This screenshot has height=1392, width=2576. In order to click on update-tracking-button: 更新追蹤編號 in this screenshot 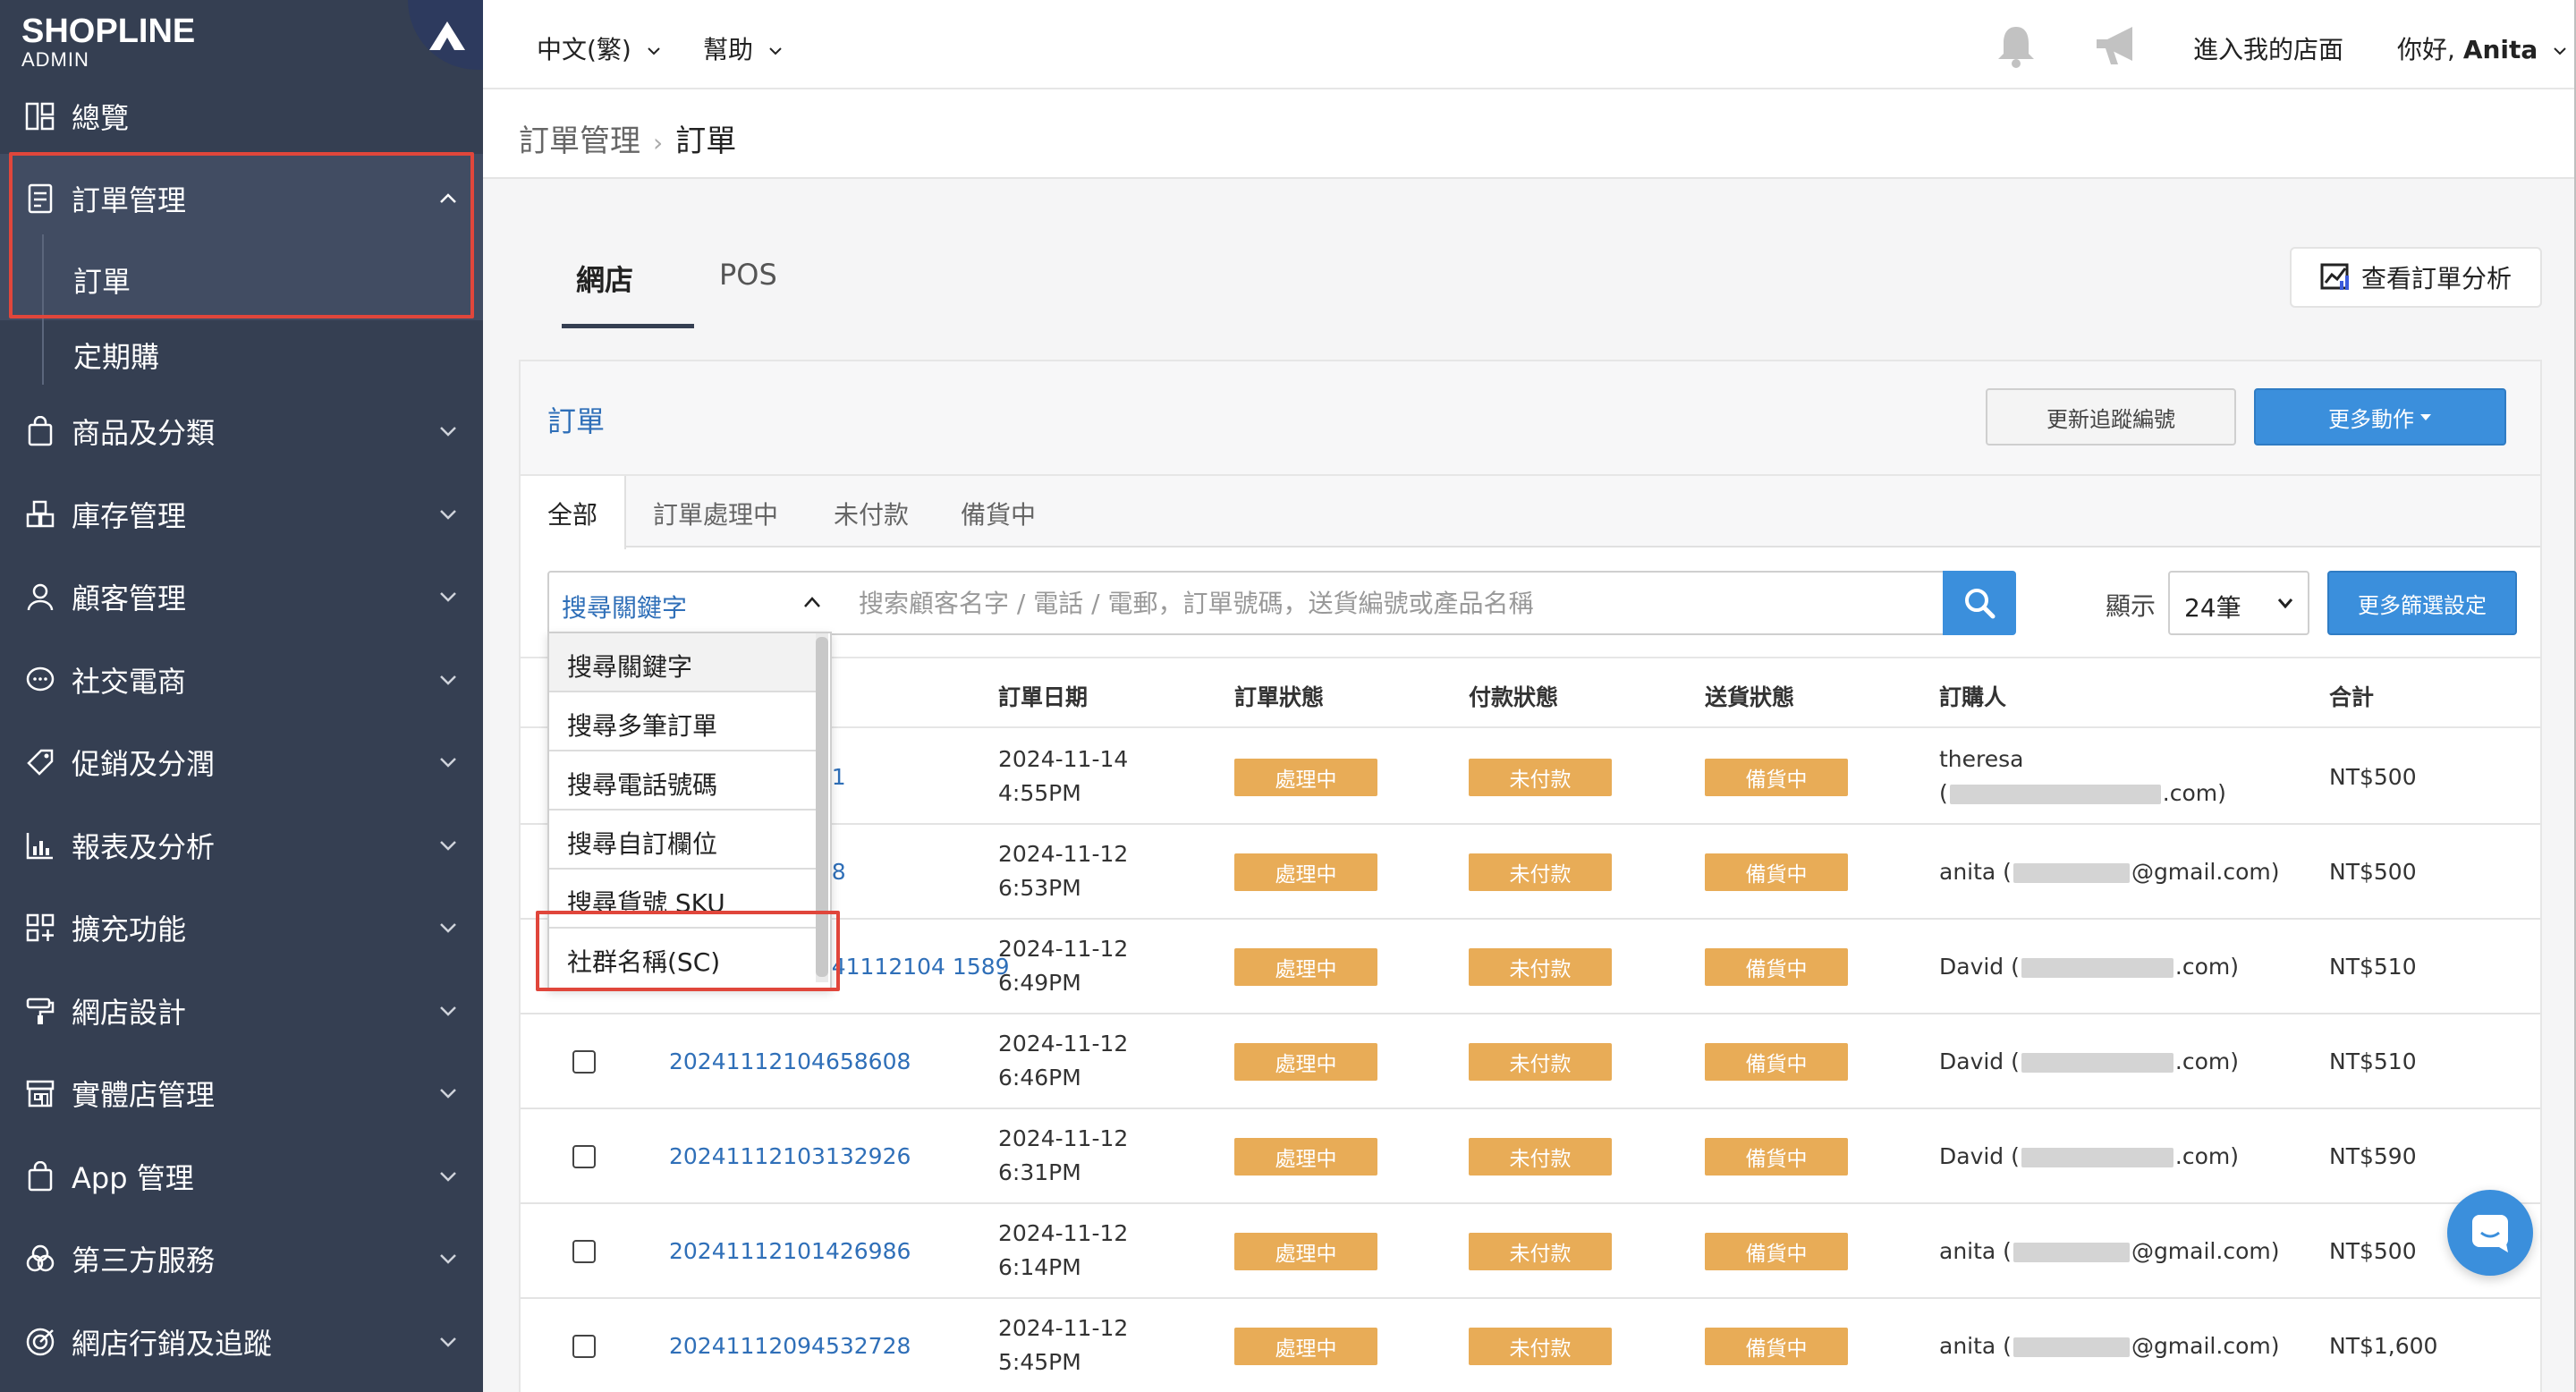, I will do `click(2111, 417)`.